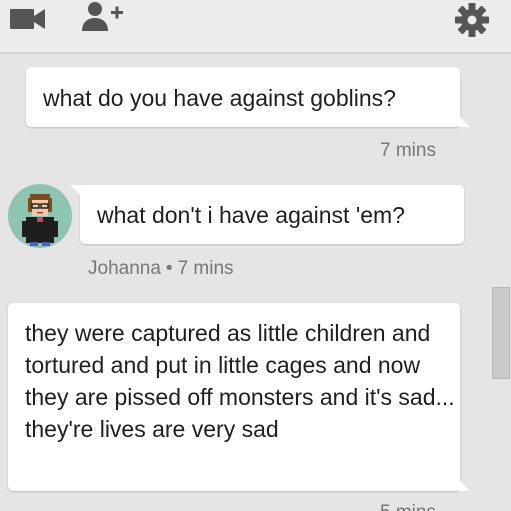 This screenshot has height=511, width=511. What do you see at coordinates (28, 19) in the screenshot?
I see `video-camera-icon` at bounding box center [28, 19].